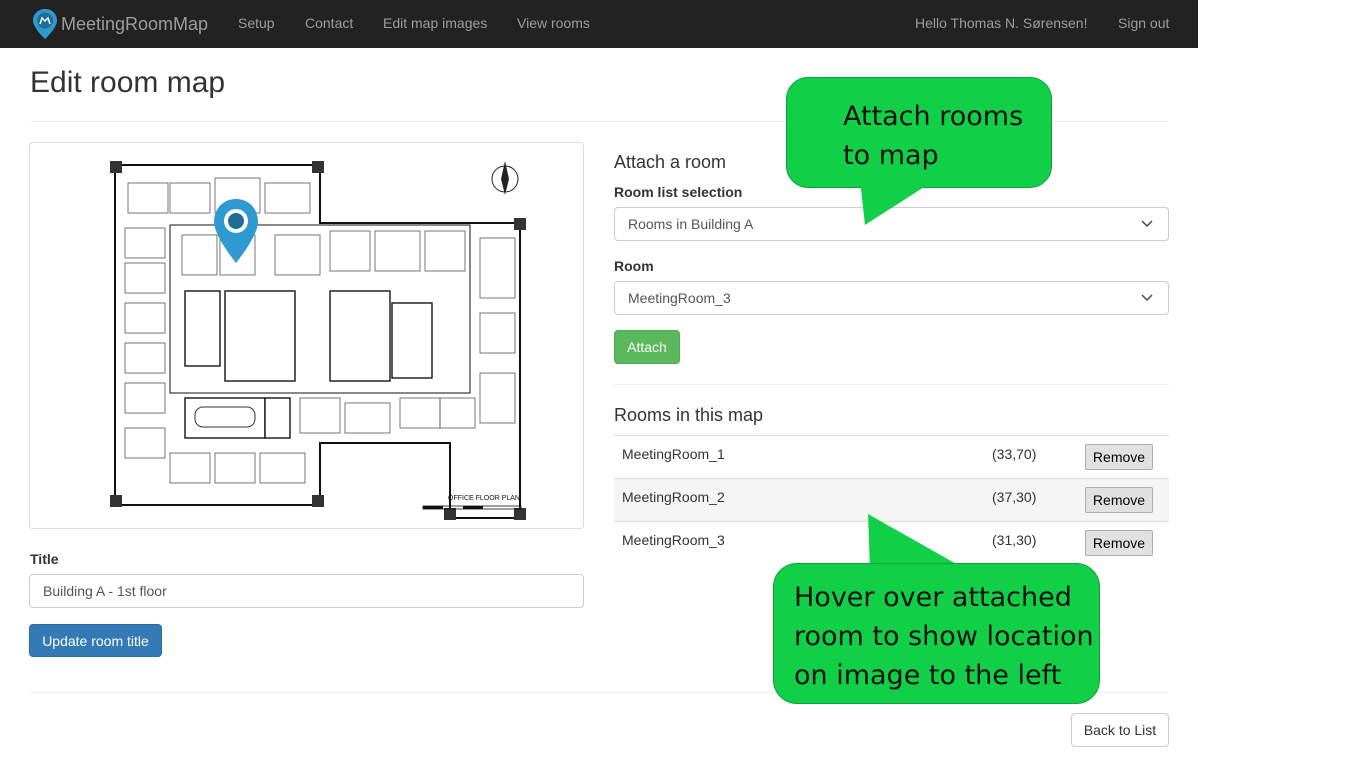 The width and height of the screenshot is (1366, 768). Describe the element at coordinates (673, 540) in the screenshot. I see `room-name: MeetingRoom_3` at that location.